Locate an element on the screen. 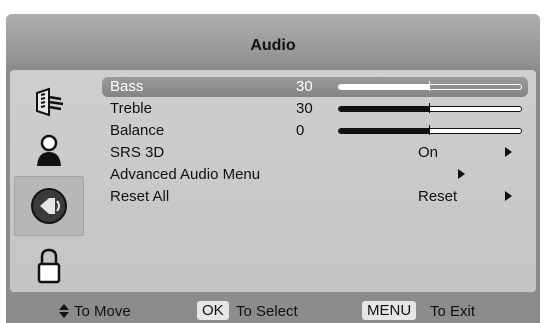 Image resolution: width=544 pixels, height=323 pixels. balance-label: Balance is located at coordinates (137, 130).